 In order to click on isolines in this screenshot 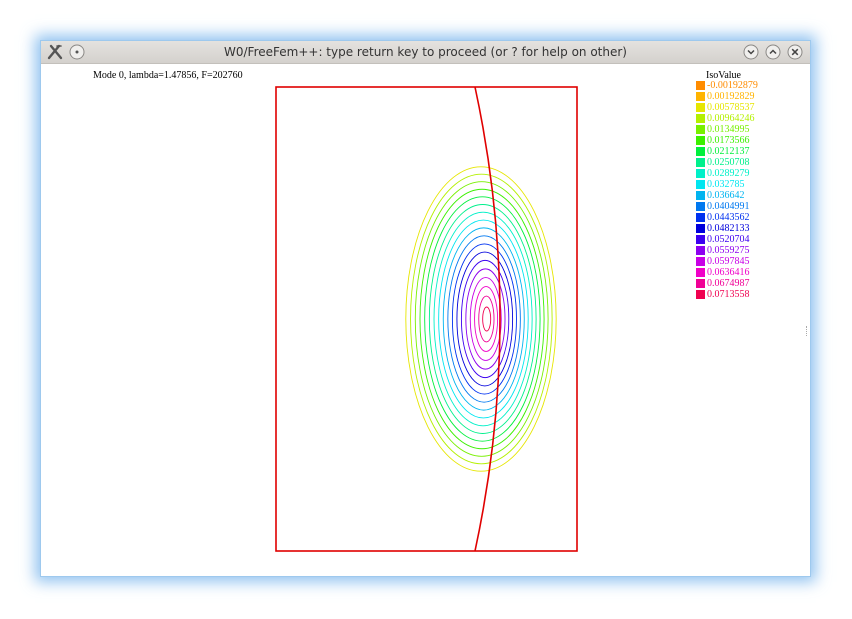, I will do `click(481, 319)`.